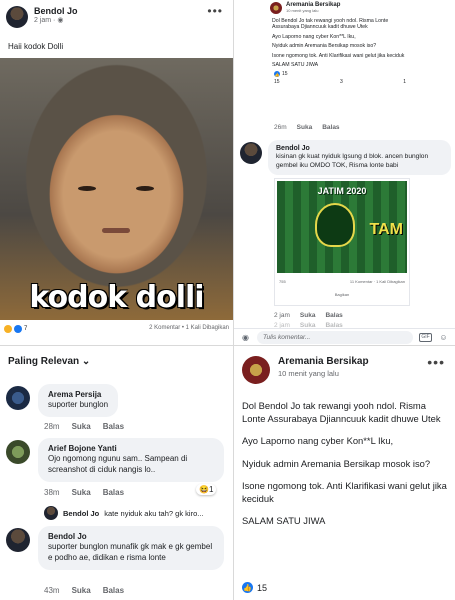  I want to click on meme-text: kodok dolli, so click(116, 297).